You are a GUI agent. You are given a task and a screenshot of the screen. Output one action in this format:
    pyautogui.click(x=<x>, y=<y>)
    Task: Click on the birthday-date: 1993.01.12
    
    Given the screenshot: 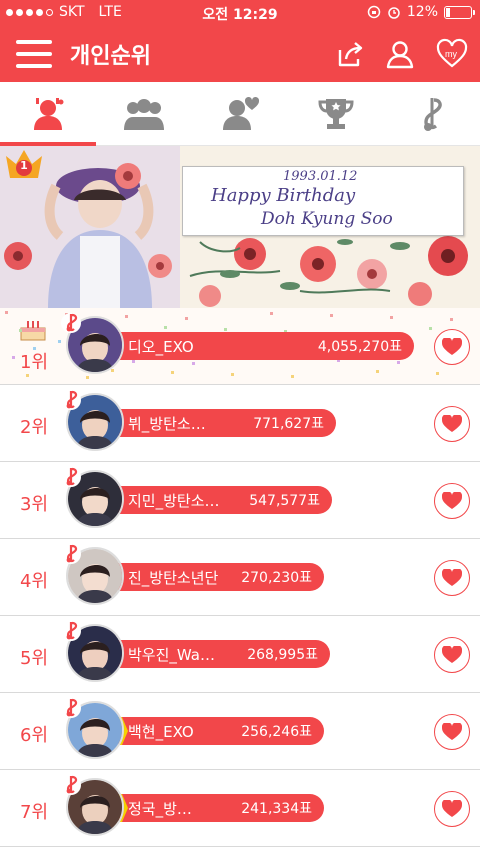 What is the action you would take?
    pyautogui.click(x=320, y=176)
    